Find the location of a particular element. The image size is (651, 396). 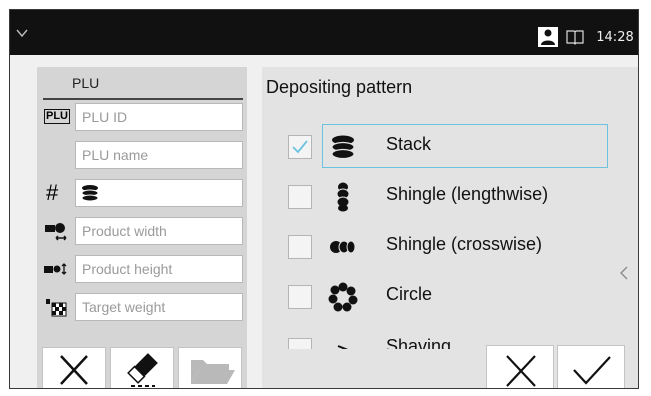

chevron-down-icon is located at coordinates (22, 33).